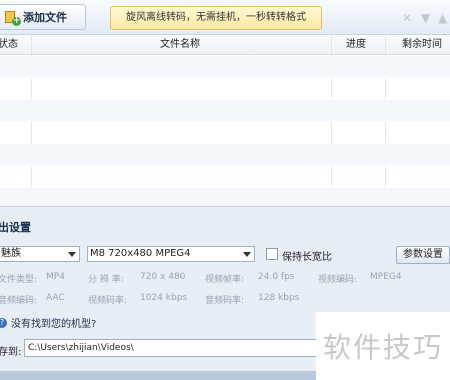  What do you see at coordinates (225, 301) in the screenshot?
I see `audio-bitrate-label: 音频码率:` at bounding box center [225, 301].